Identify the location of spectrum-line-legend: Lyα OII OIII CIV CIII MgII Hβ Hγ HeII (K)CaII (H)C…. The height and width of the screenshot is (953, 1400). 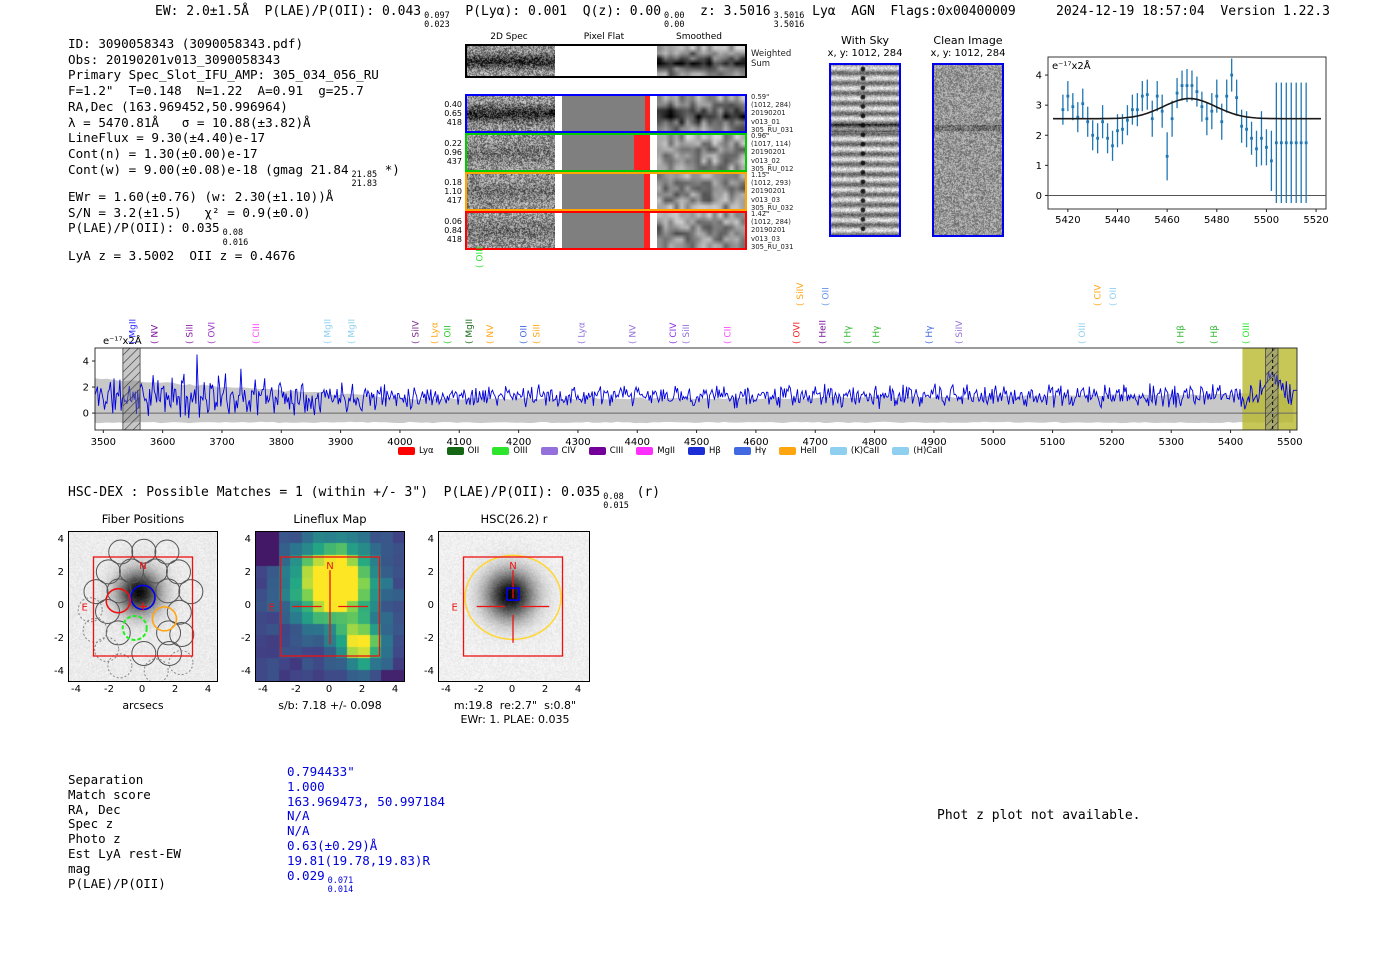
(670, 451).